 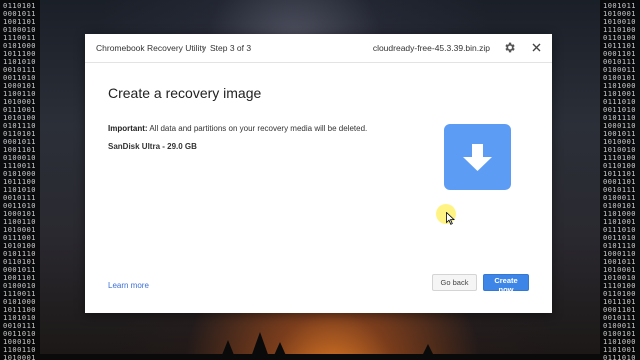 I want to click on mouse-pointer-icon, so click(x=450, y=218).